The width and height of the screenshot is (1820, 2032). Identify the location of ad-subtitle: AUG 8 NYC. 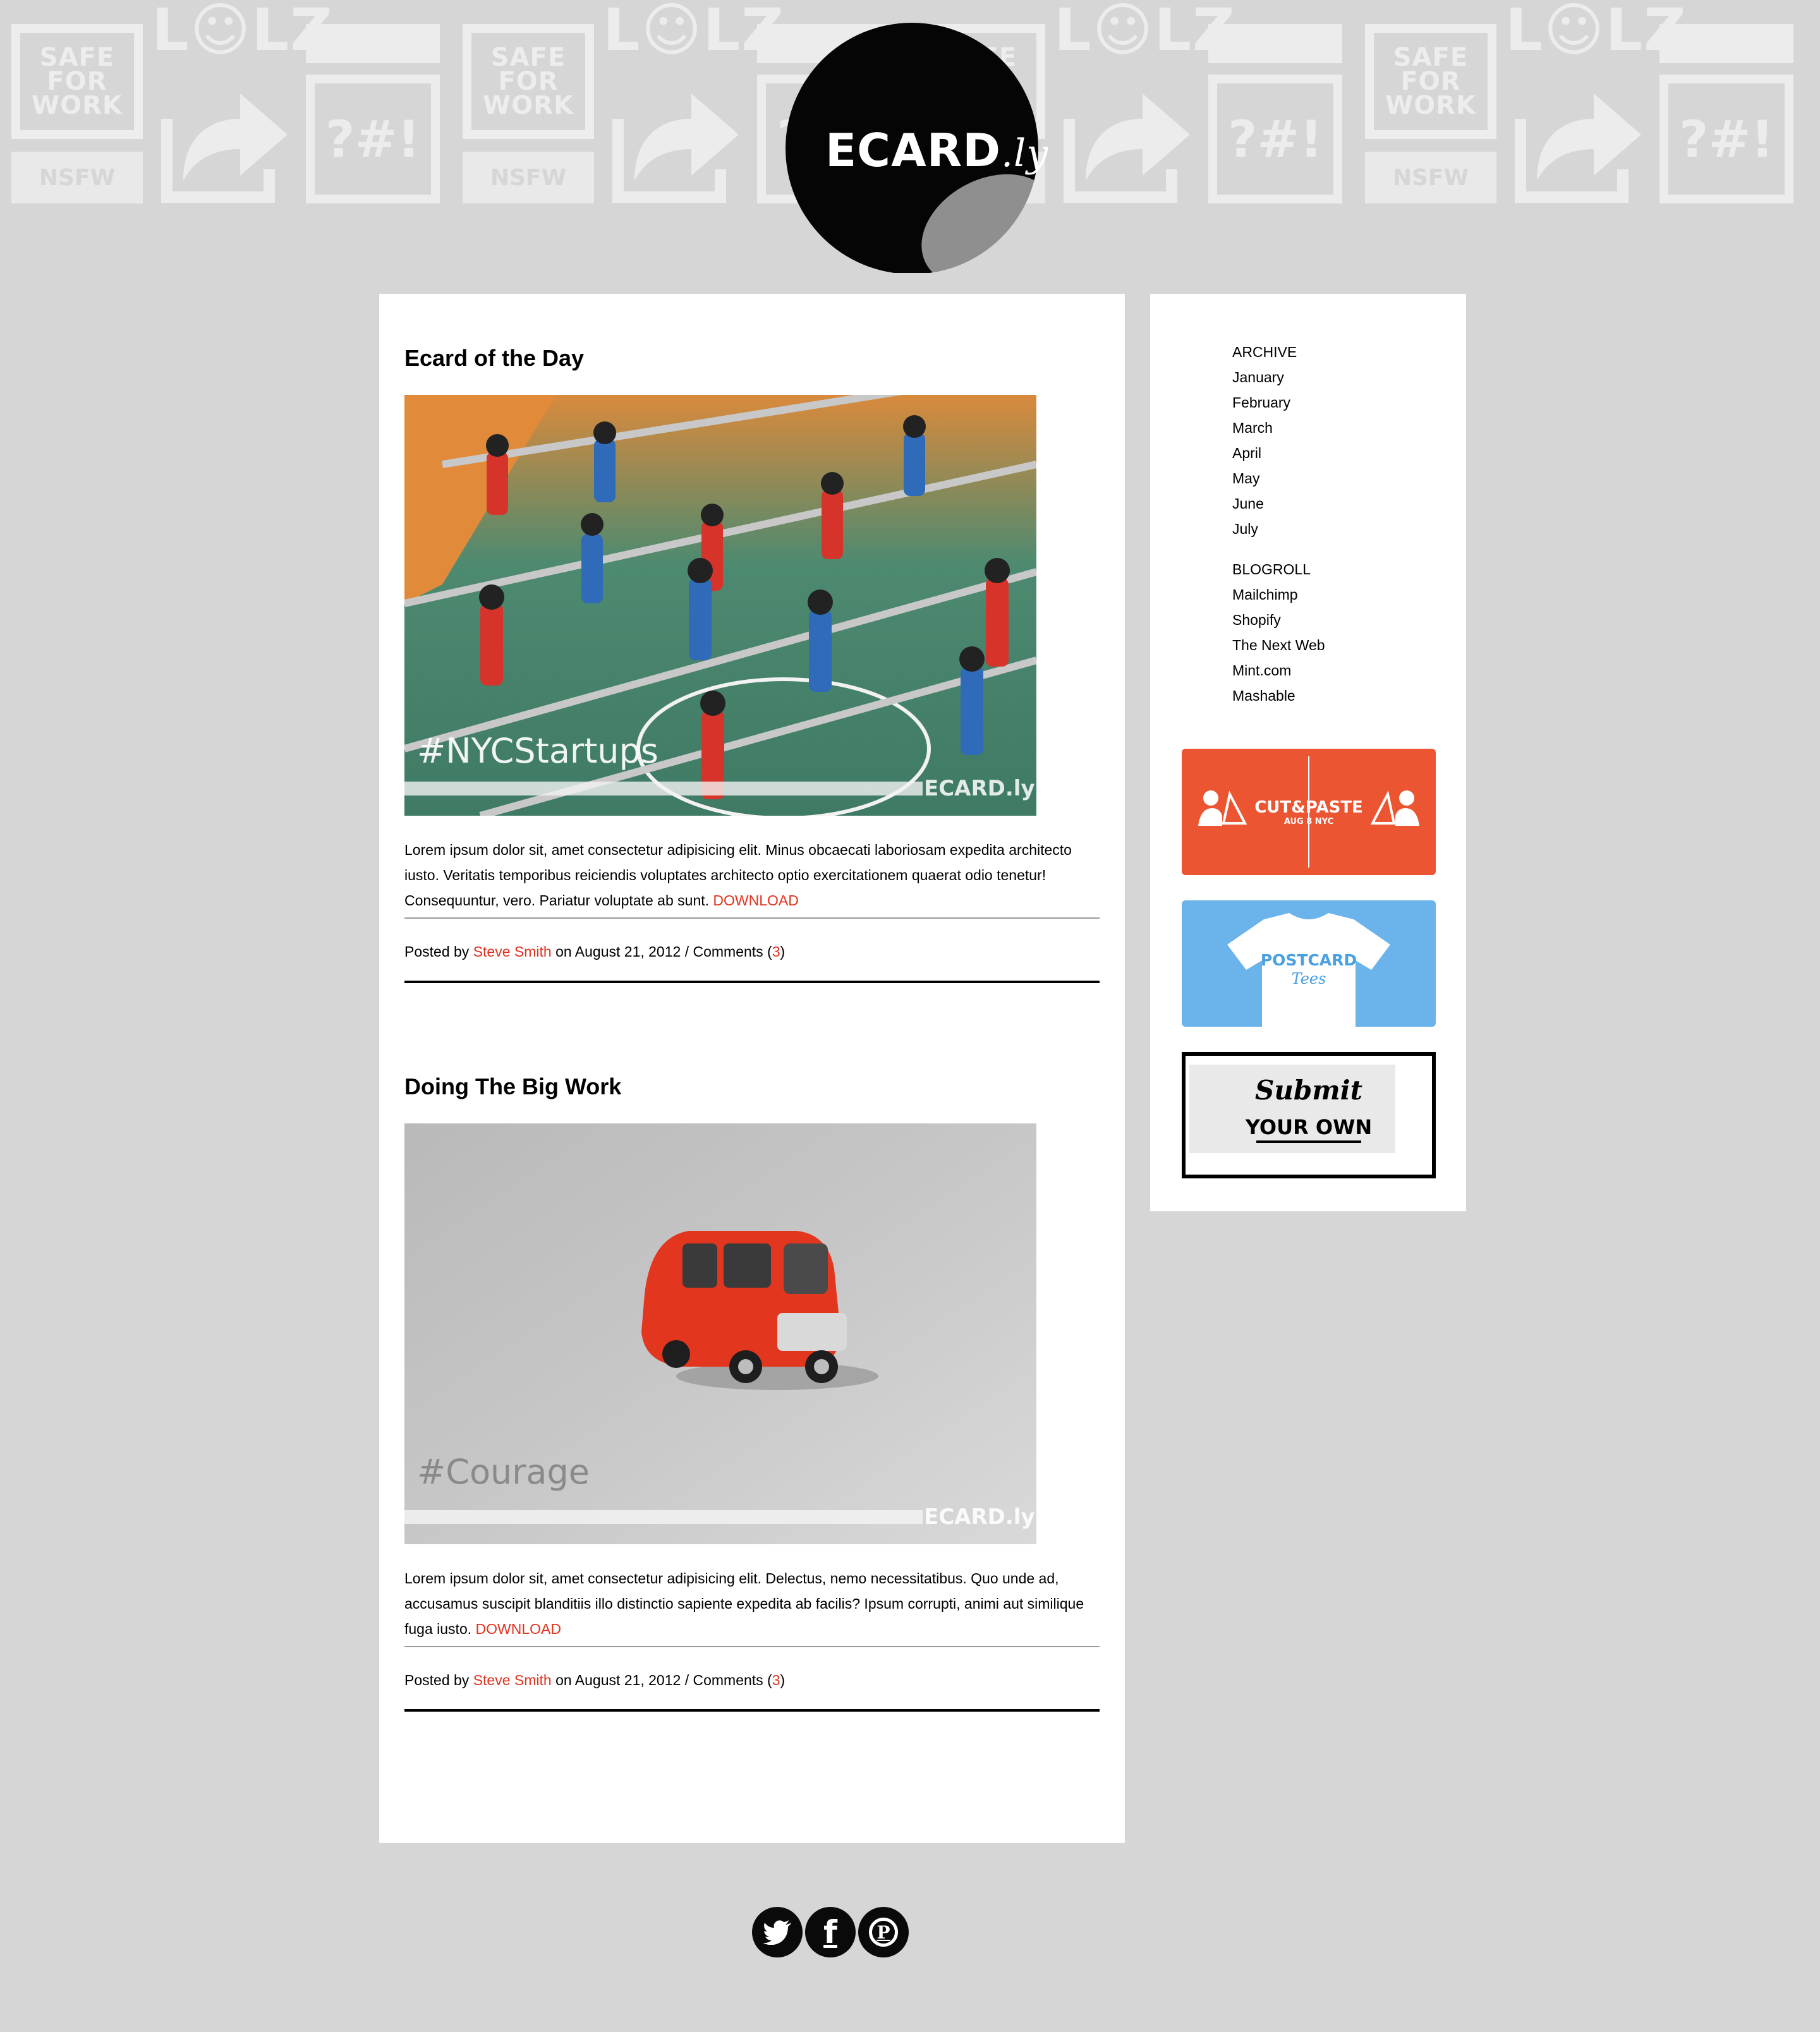
(1308, 822).